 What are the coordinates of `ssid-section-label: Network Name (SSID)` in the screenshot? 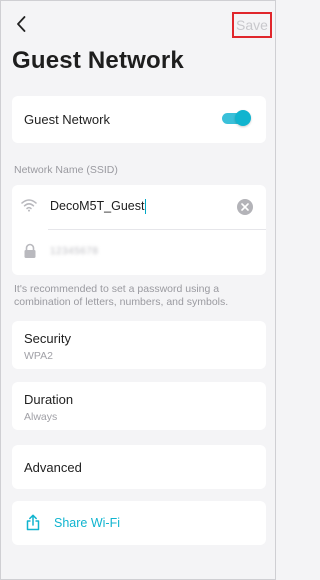 It's located at (66, 170).